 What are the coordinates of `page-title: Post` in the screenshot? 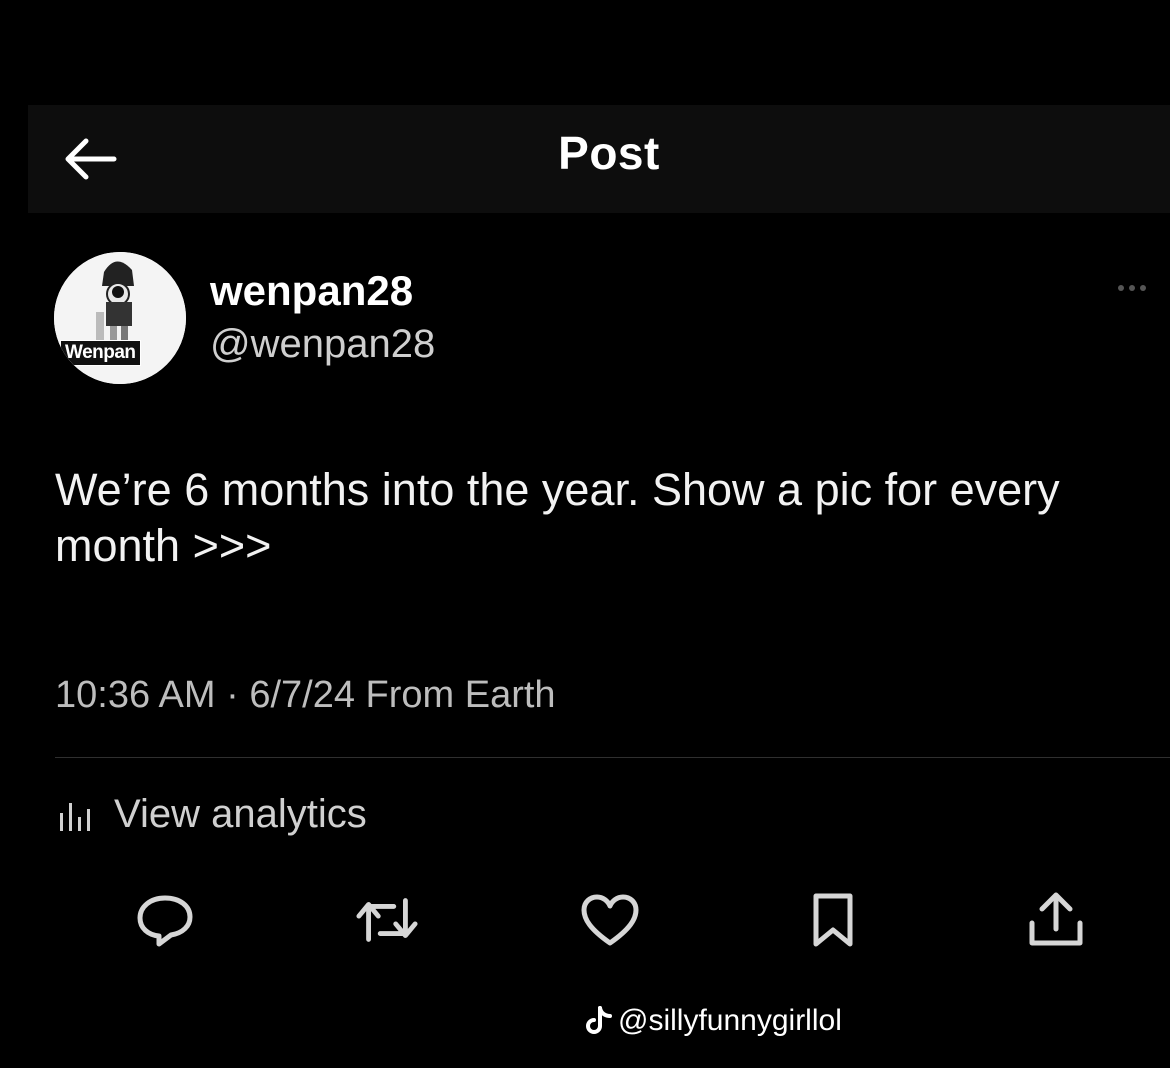 It's located at (609, 153).